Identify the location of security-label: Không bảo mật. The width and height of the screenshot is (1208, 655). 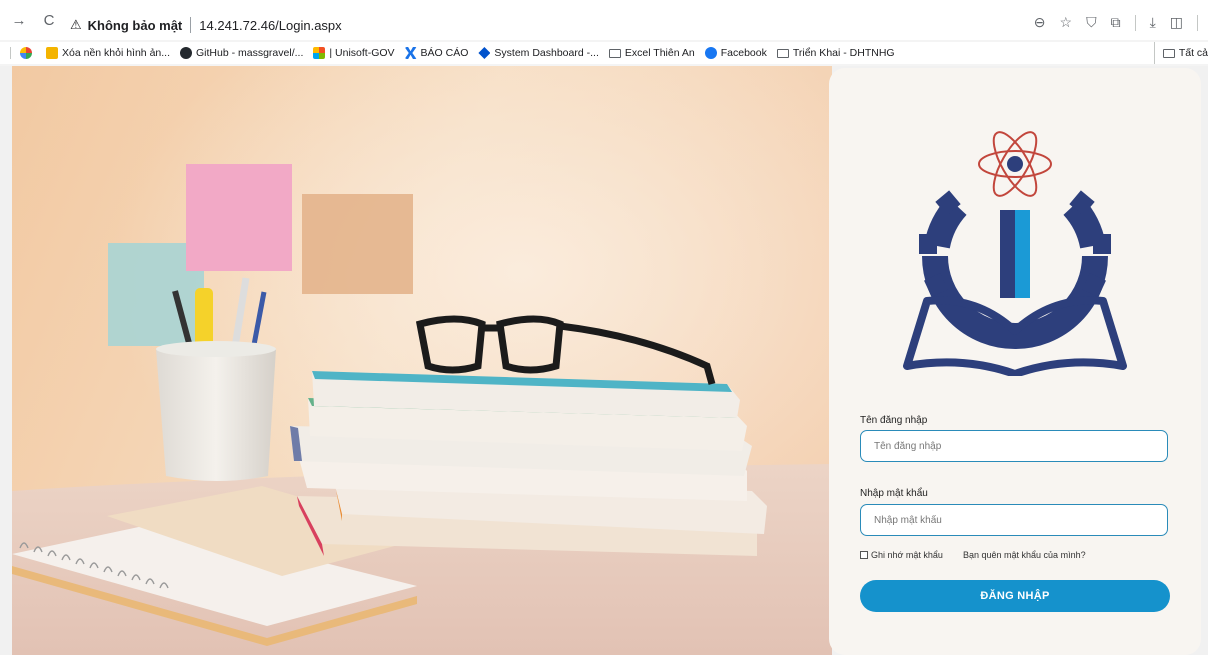
(135, 25).